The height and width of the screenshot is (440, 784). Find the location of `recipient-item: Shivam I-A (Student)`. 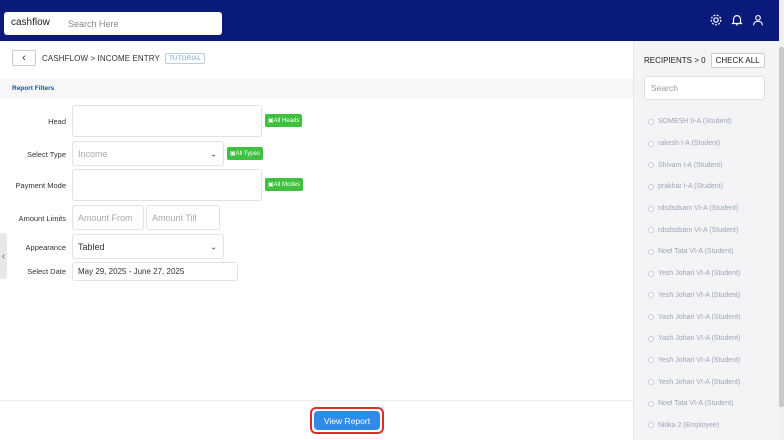

recipient-item: Shivam I-A (Student) is located at coordinates (694, 165).